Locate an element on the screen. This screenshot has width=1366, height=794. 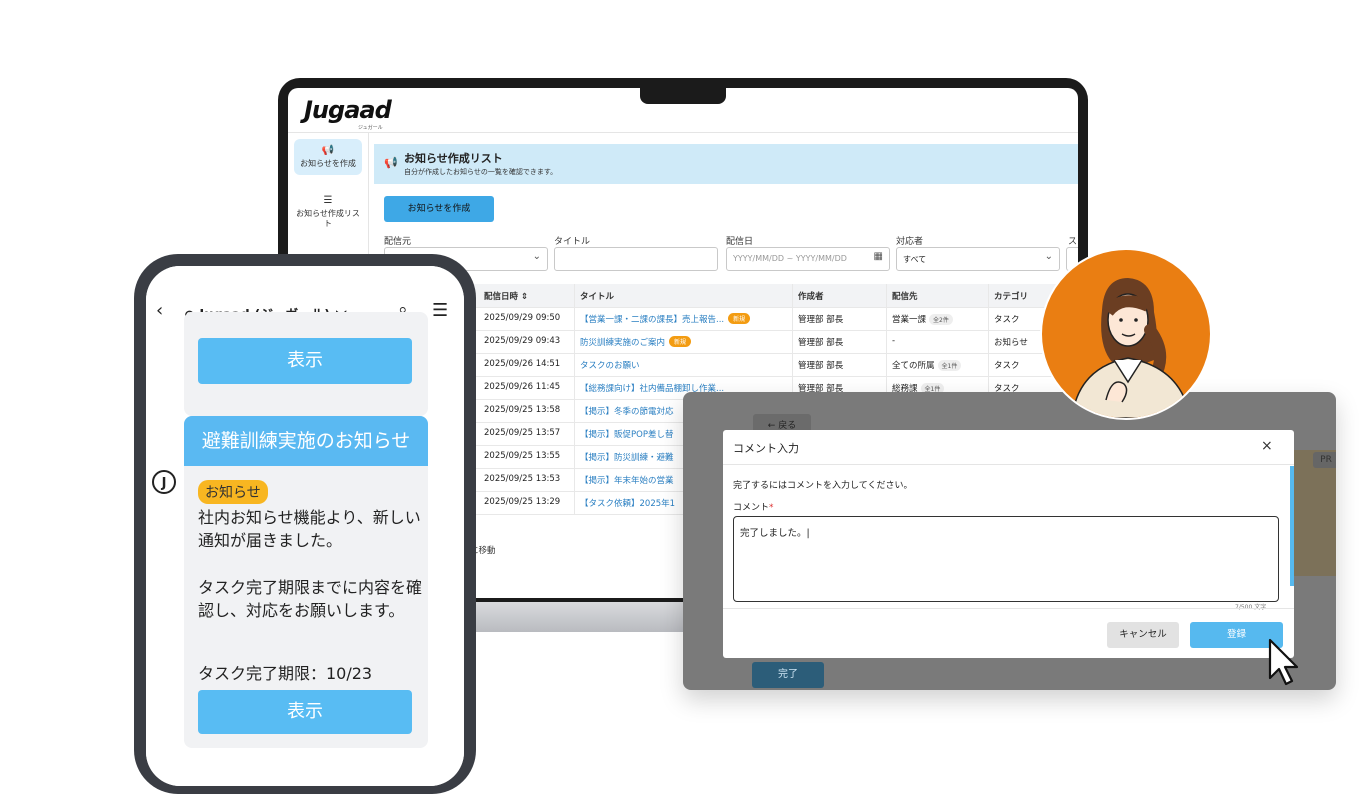
row-destination: - is located at coordinates (939, 341).